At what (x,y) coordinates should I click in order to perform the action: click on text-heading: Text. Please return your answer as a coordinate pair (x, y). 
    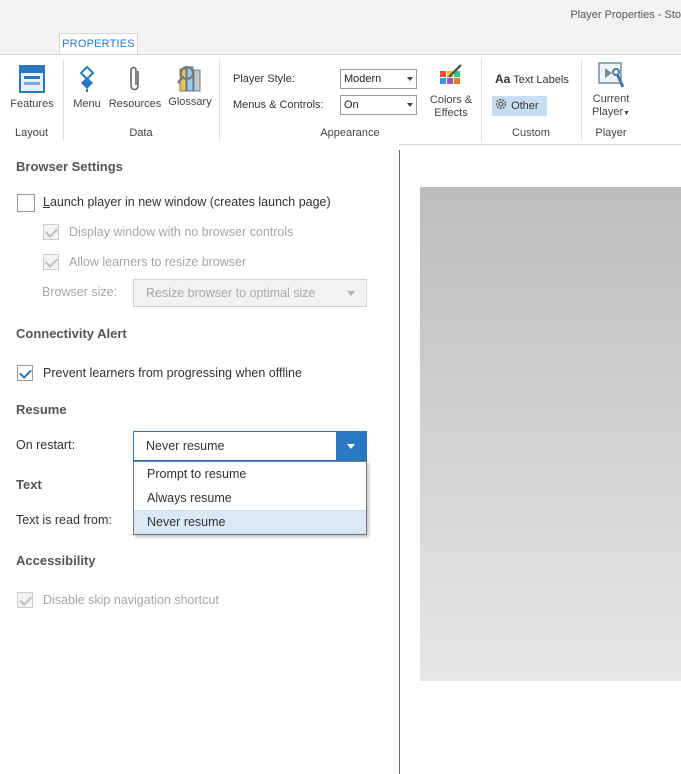
    Looking at the image, I should click on (29, 484).